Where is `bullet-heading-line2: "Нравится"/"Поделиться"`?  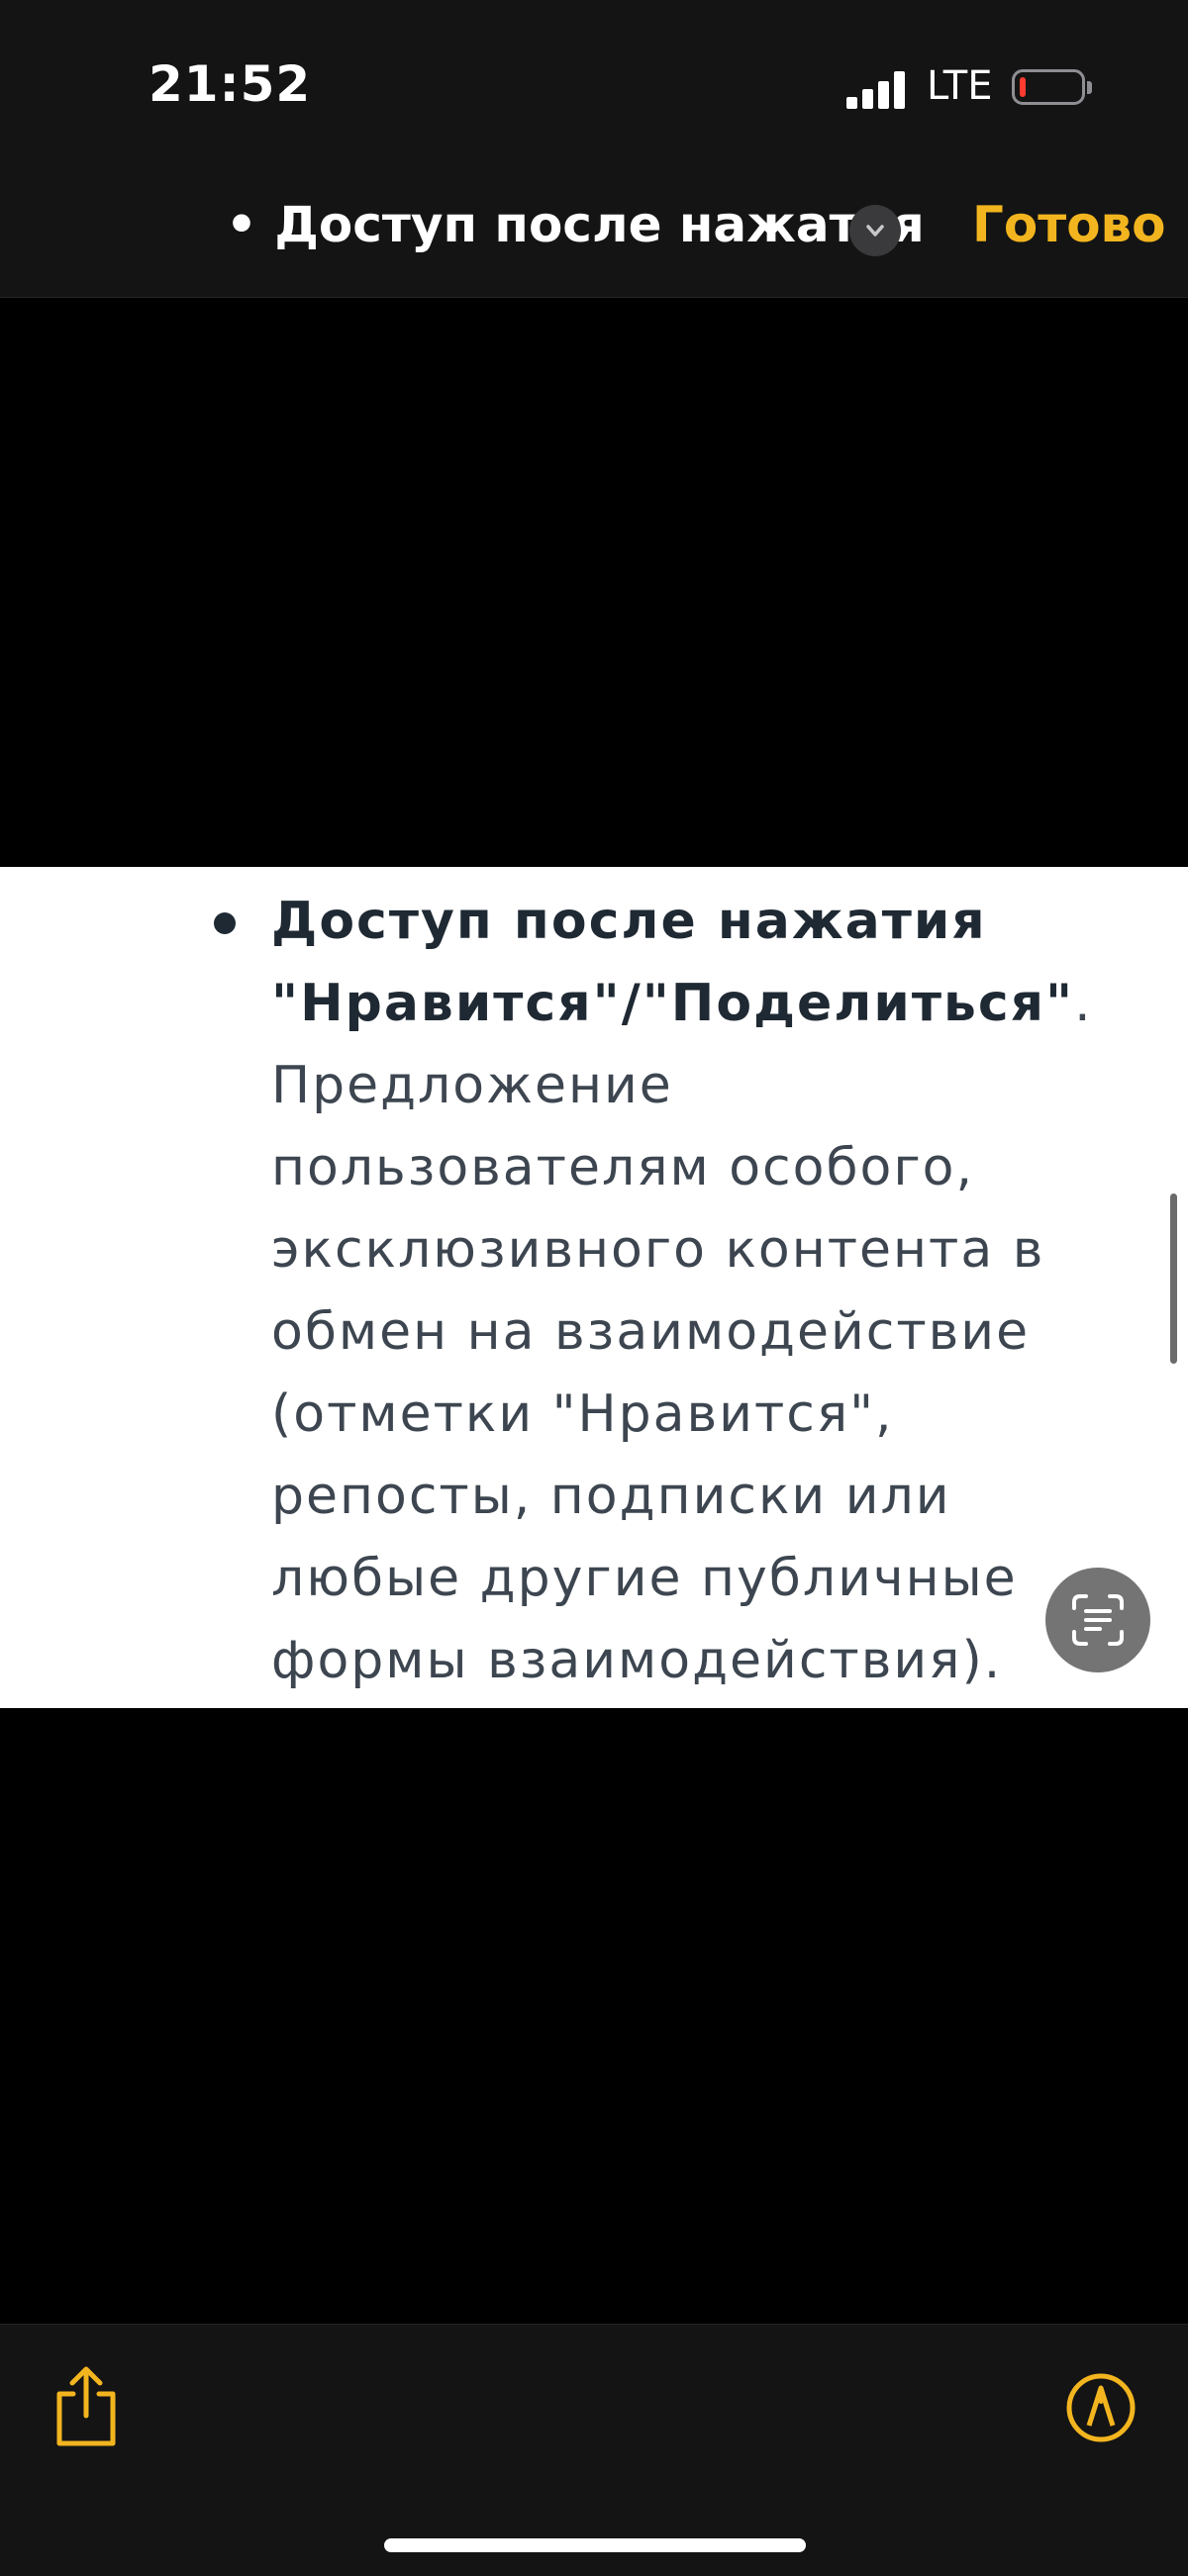 bullet-heading-line2: "Нравится"/"Поделиться" is located at coordinates (673, 1003).